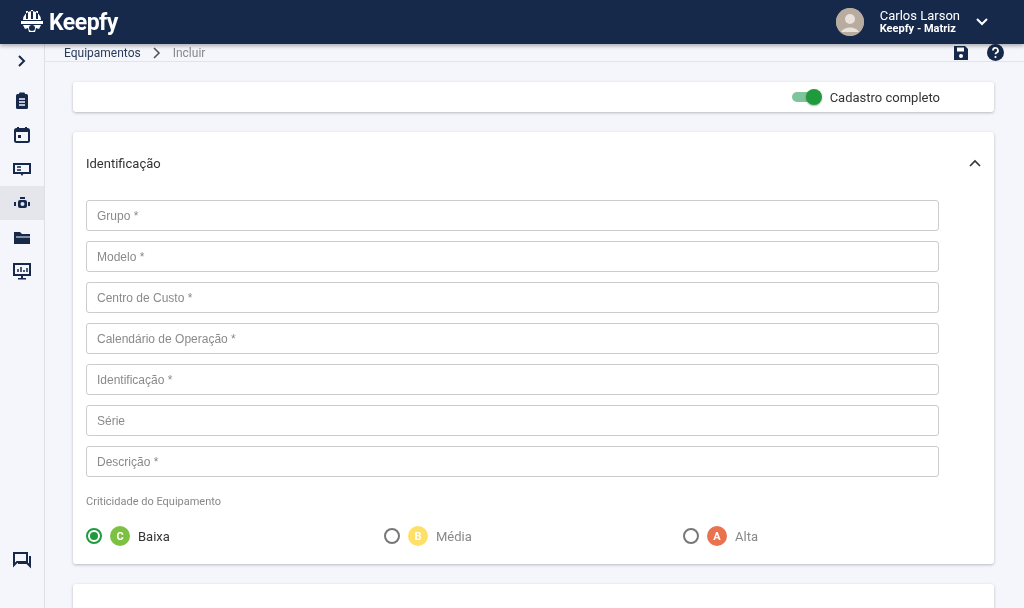 The width and height of the screenshot is (1024, 608). Describe the element at coordinates (154, 536) in the screenshot. I see `radio-label: Baixa` at that location.